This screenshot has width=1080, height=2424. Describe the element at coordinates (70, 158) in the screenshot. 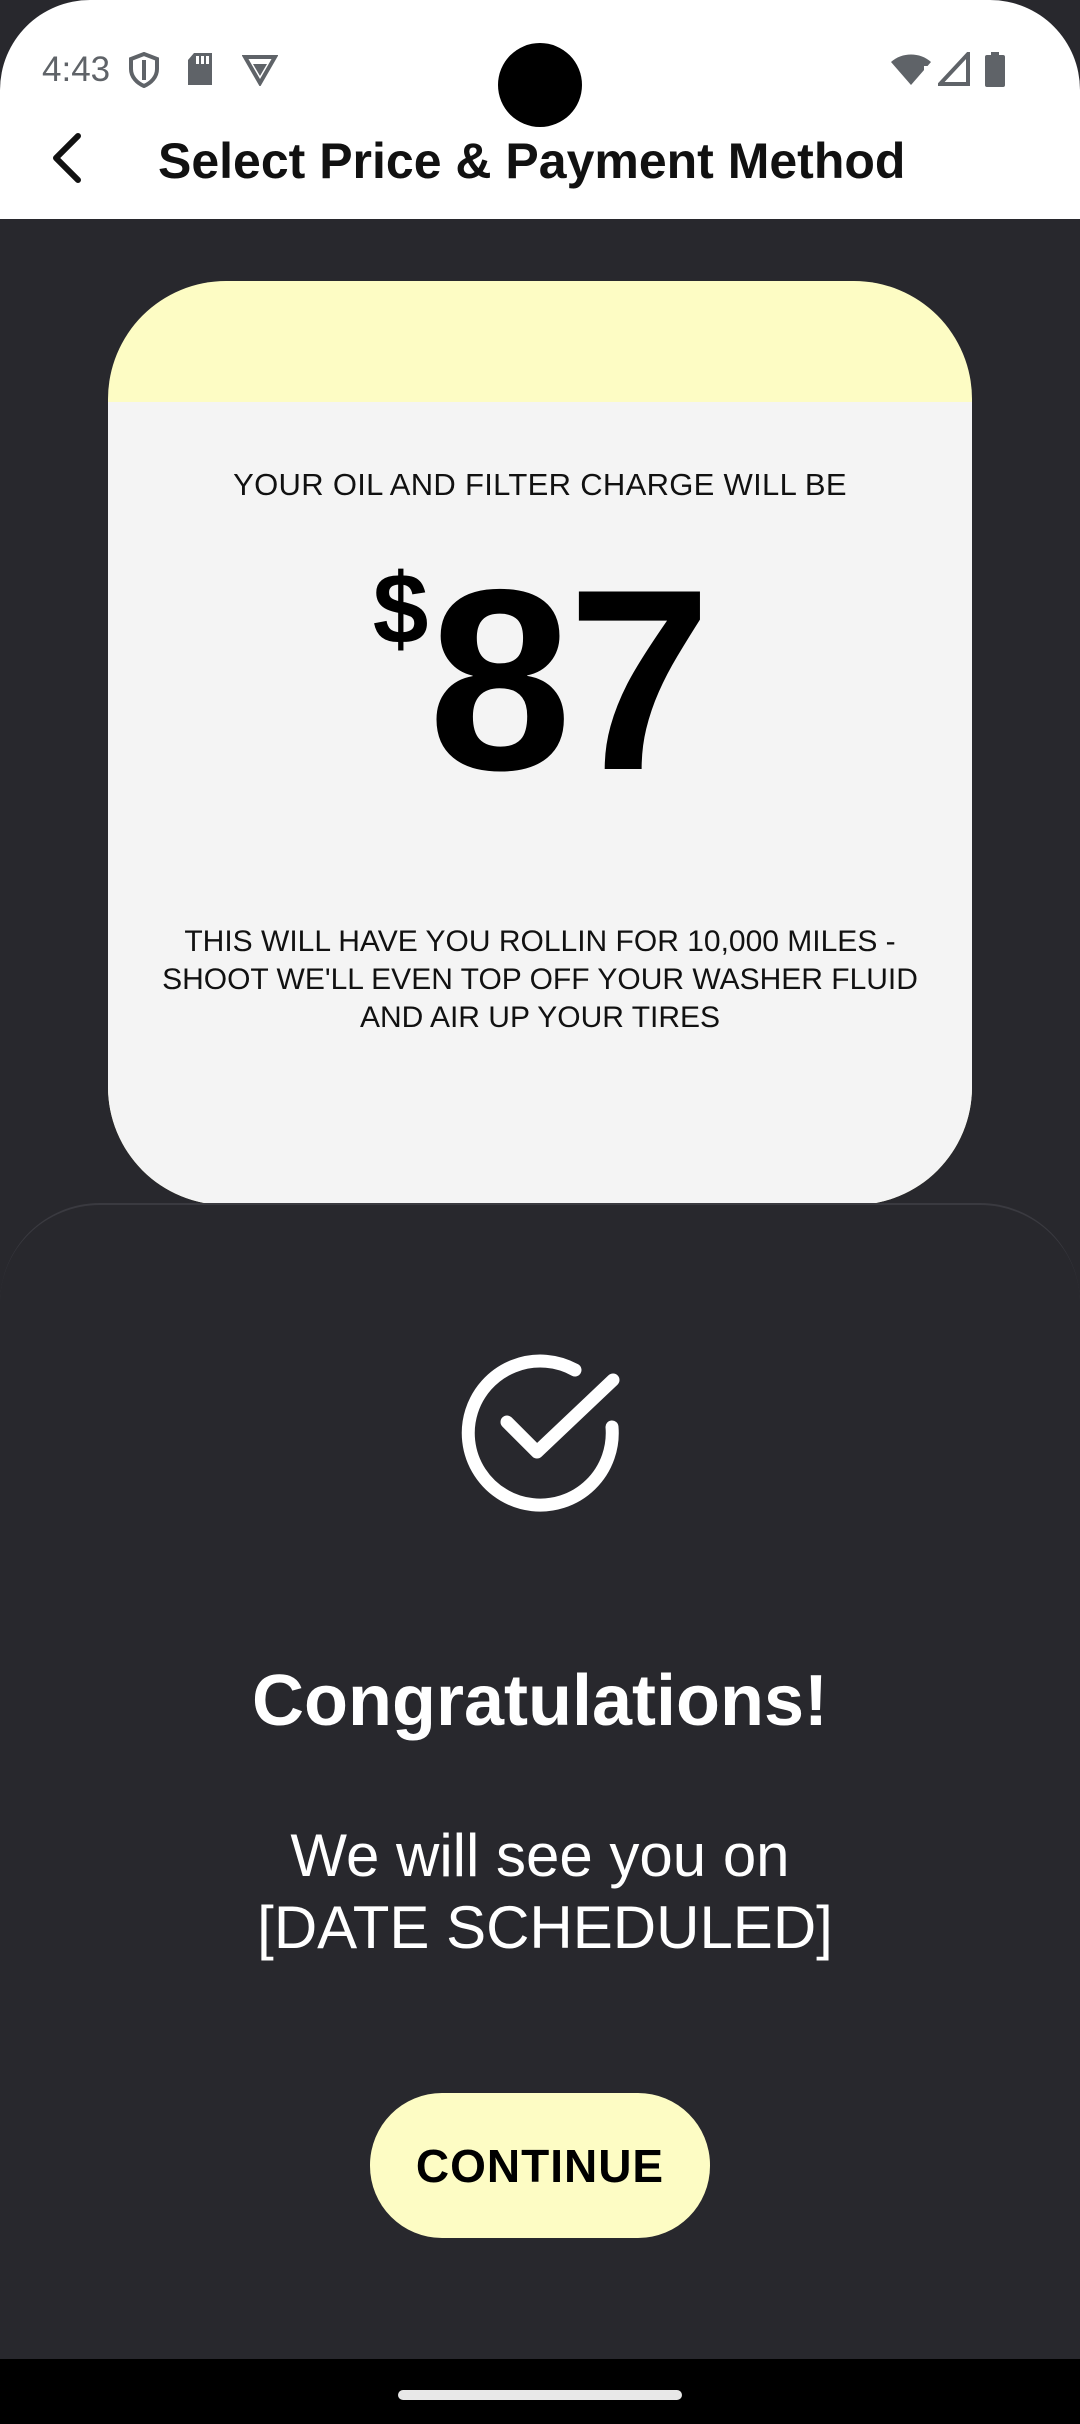

I see `back-button` at that location.